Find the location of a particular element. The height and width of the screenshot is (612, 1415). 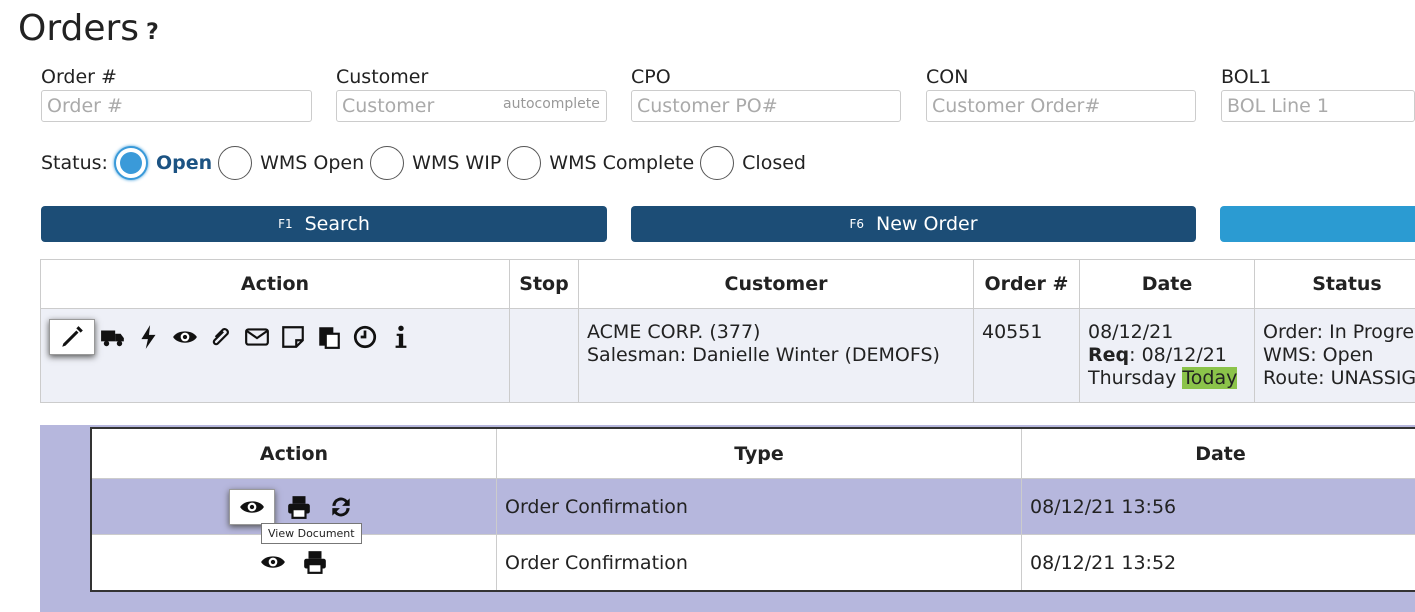

date-cell: 08/12/21 Req: 08/12/21 Thursday Today is located at coordinates (1167, 355).